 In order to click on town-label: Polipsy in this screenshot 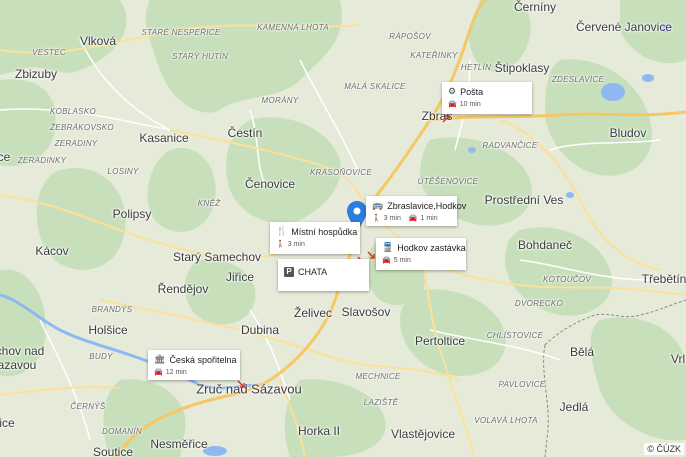, I will do `click(132, 214)`.